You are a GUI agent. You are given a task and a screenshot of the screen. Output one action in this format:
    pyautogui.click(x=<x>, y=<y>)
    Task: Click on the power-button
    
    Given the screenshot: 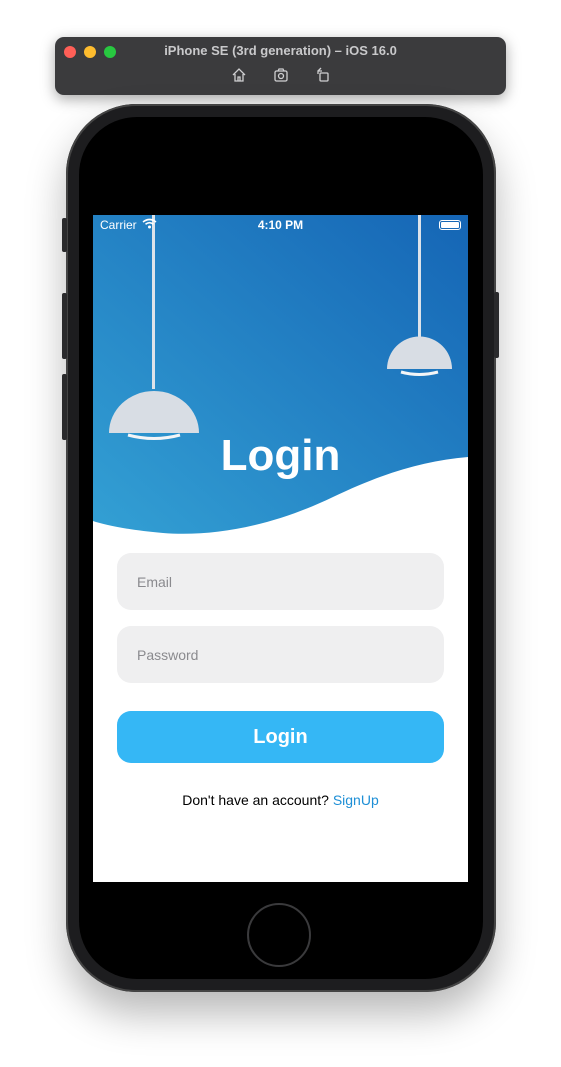 What is the action you would take?
    pyautogui.click(x=496, y=325)
    